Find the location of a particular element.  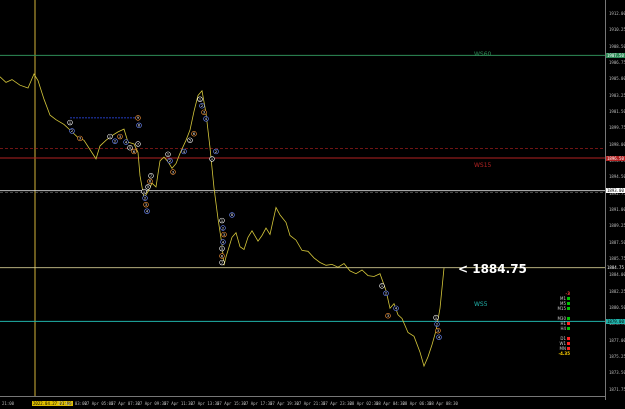

time-label: 27 Apr 11:30 is located at coordinates (178, 403).